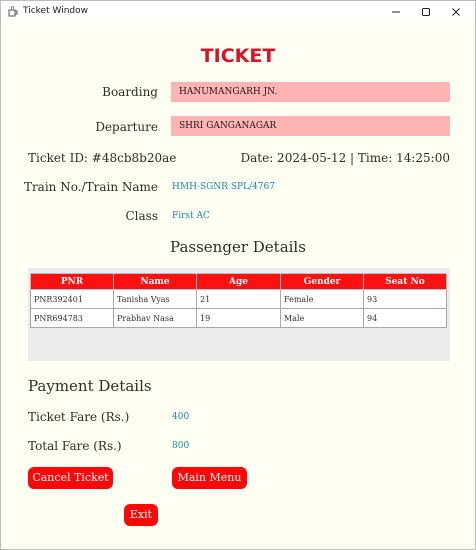 The height and width of the screenshot is (550, 476). Describe the element at coordinates (79, 417) in the screenshot. I see `ticket-fare-label: Ticket Fare (Rs.)` at that location.